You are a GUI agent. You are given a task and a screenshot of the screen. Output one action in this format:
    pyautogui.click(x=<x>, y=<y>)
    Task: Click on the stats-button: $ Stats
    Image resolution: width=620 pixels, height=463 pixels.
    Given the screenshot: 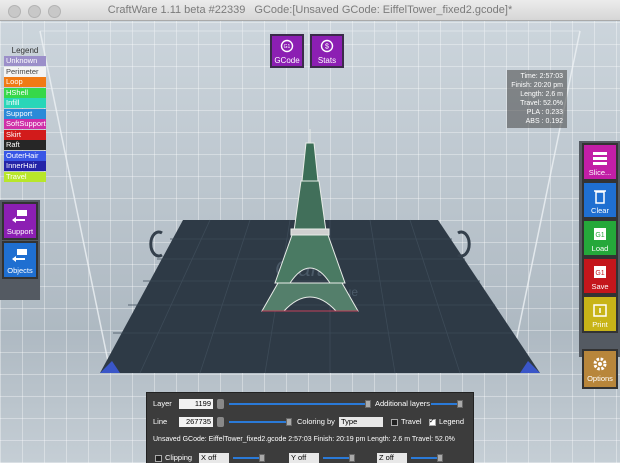 What is the action you would take?
    pyautogui.click(x=327, y=51)
    